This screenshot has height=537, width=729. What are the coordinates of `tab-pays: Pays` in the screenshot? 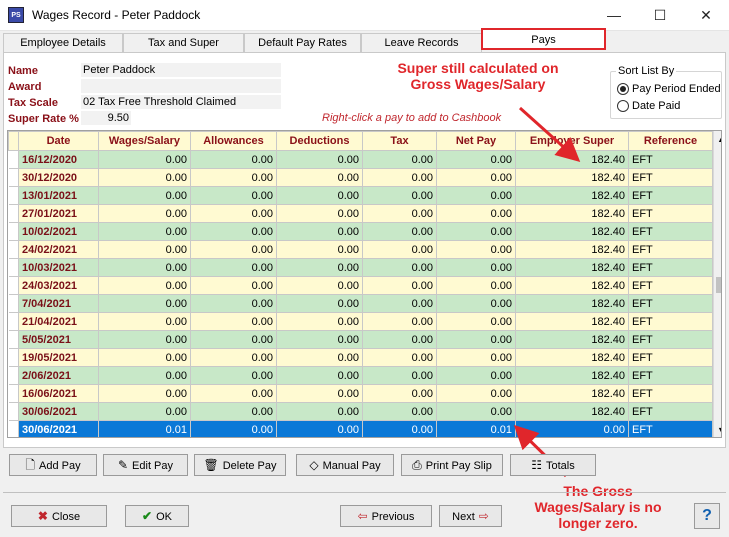 It's located at (543, 39).